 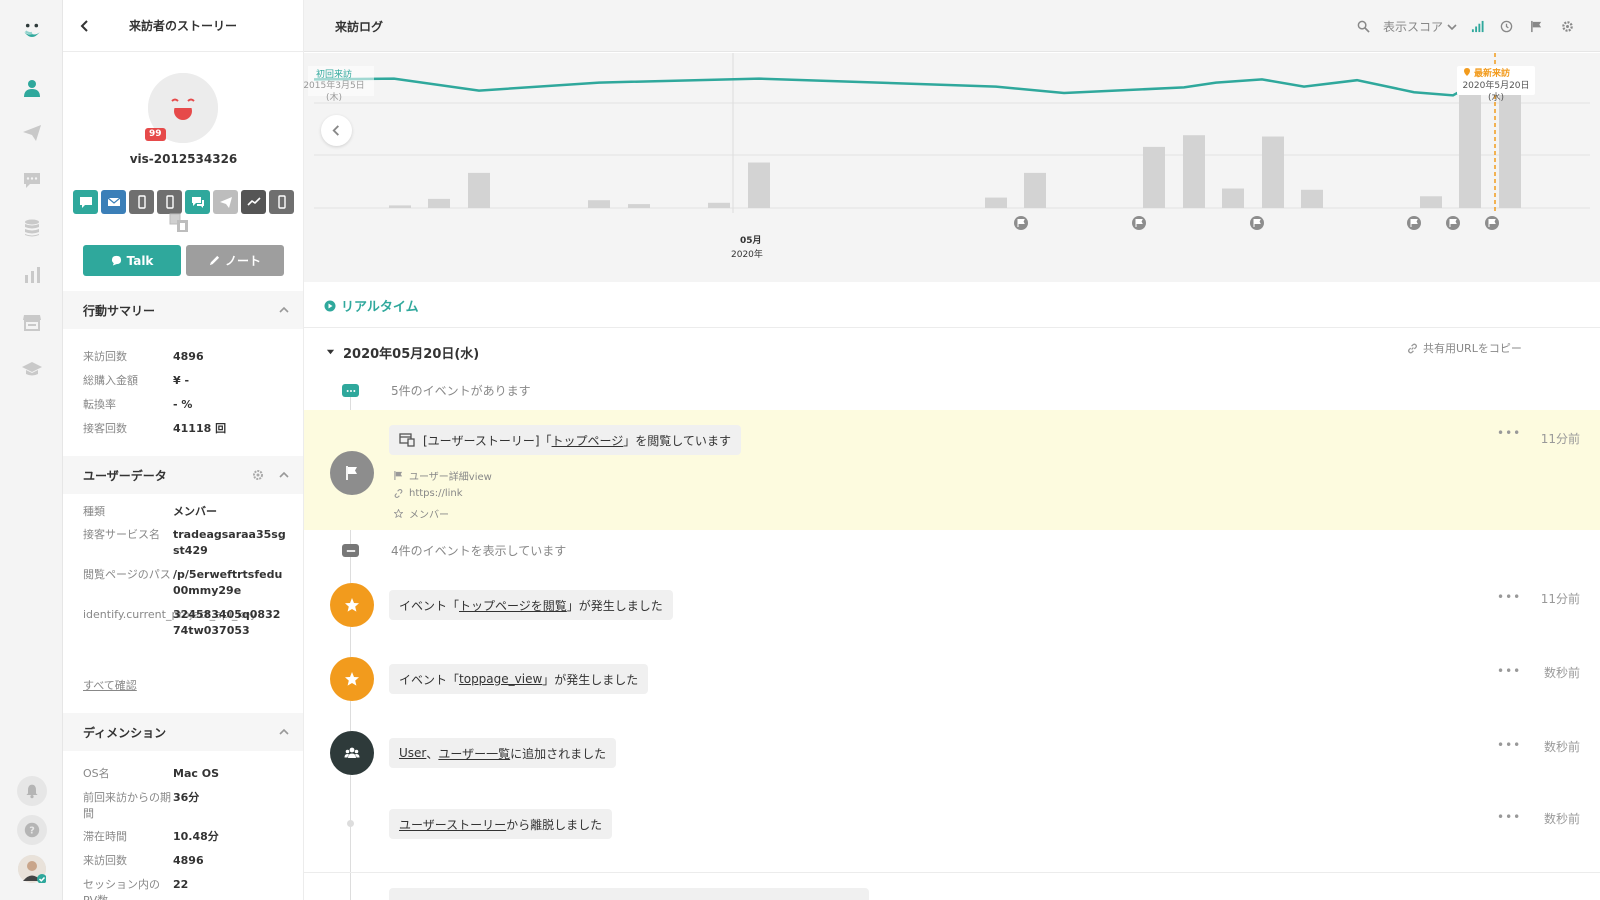 What do you see at coordinates (258, 475) in the screenshot?
I see `gear-icon` at bounding box center [258, 475].